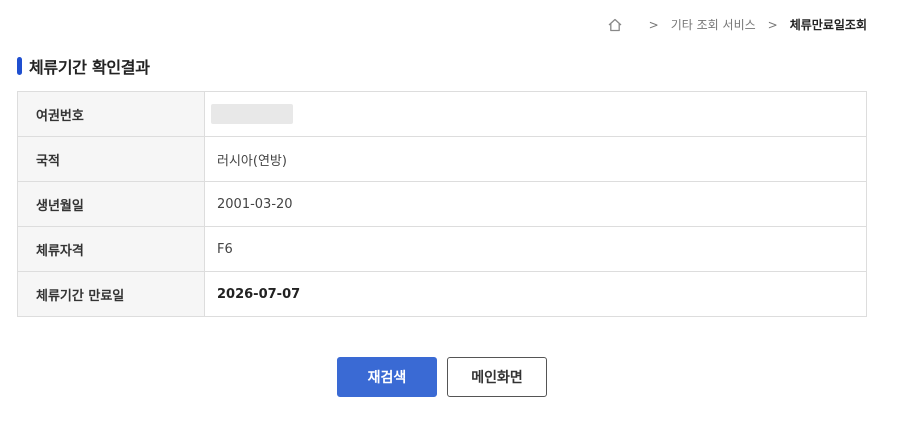  I want to click on title-marker, so click(19, 66).